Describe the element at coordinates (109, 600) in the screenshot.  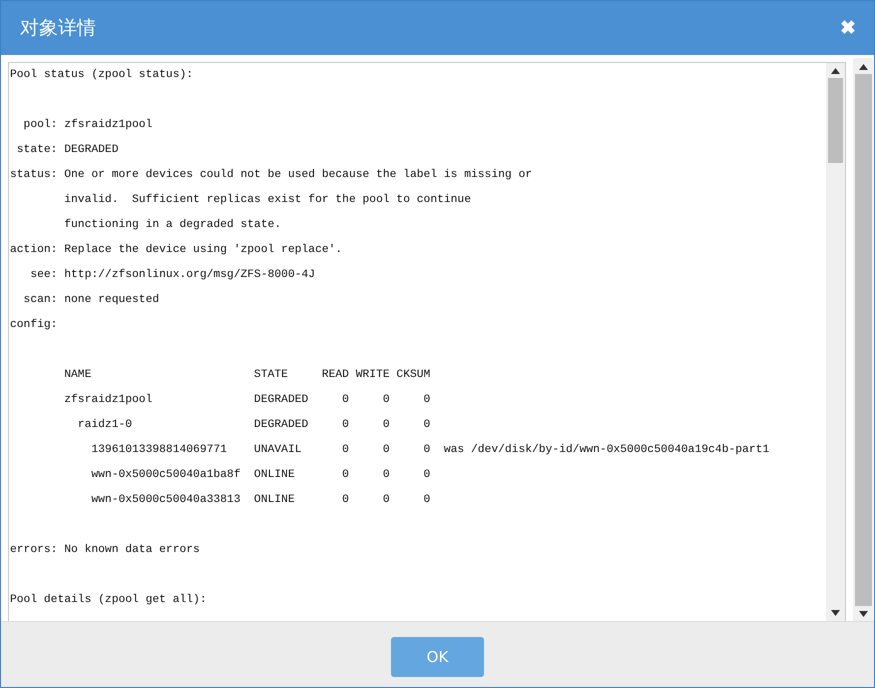
I see `output-line: Pool details (zpool get all):` at that location.